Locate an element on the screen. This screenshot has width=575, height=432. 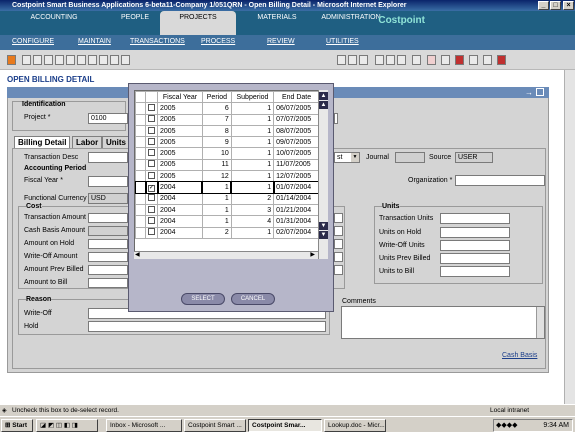
organization-field is located at coordinates (500, 180).